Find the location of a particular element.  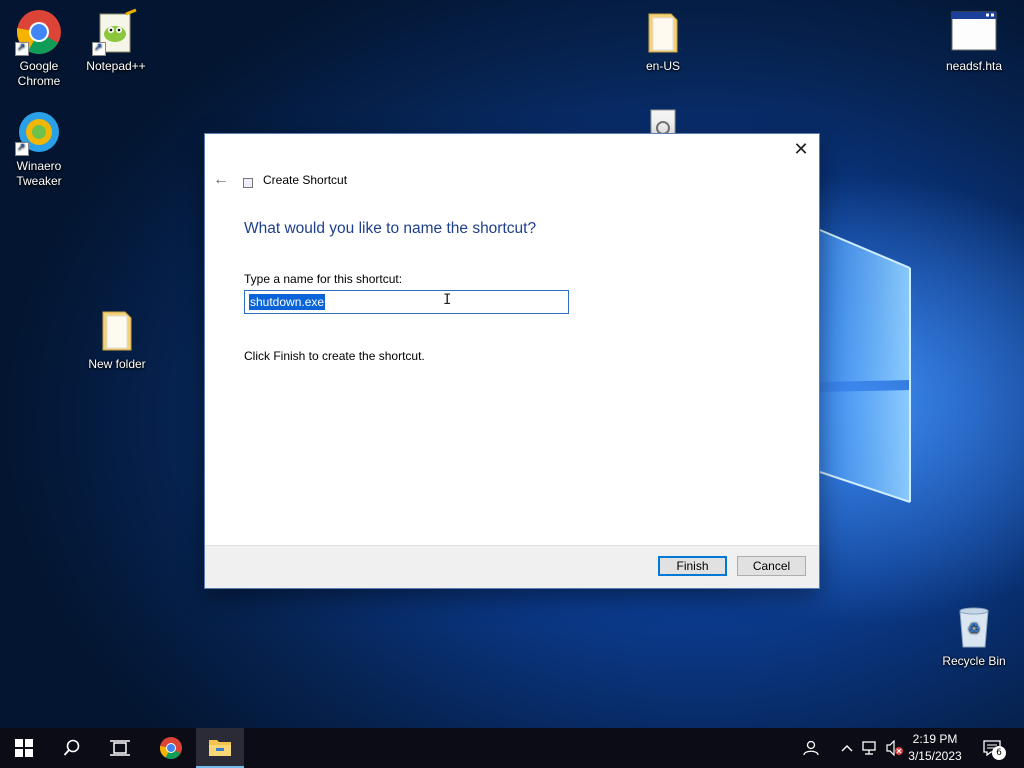

search-button is located at coordinates (72, 748).